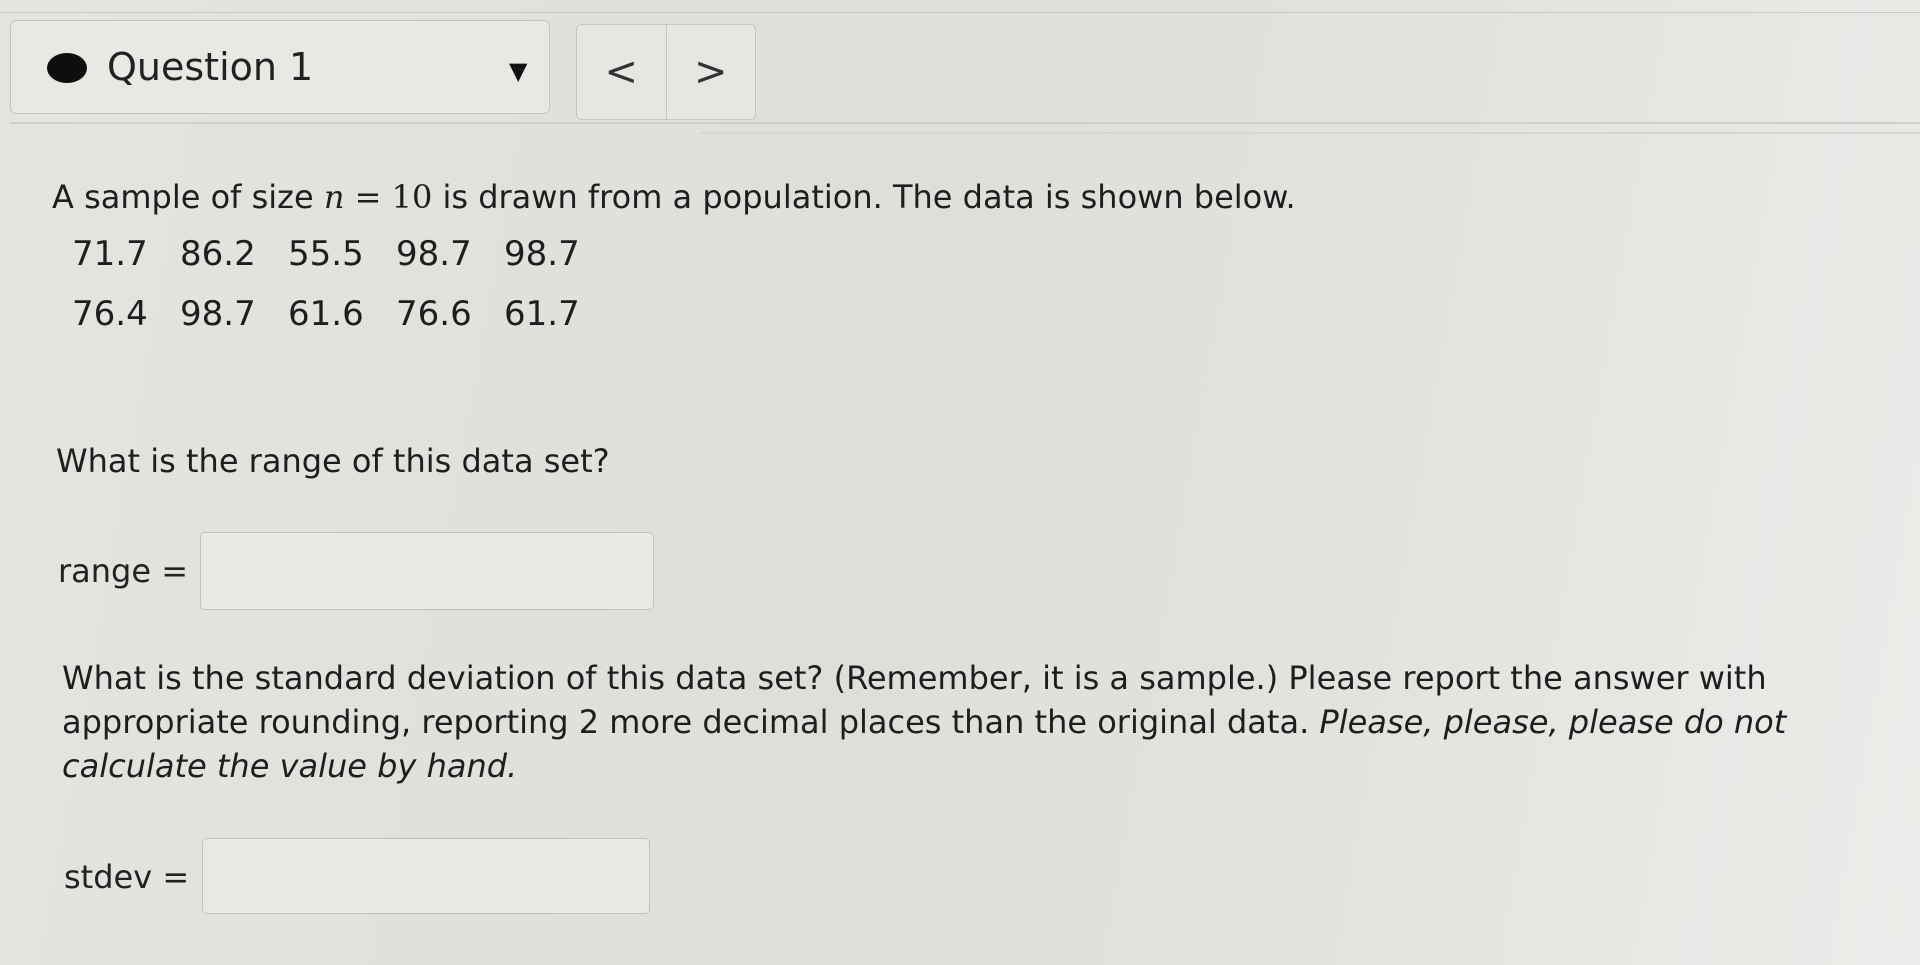  I want to click on question-selector: Question 1 ▼, so click(280, 67).